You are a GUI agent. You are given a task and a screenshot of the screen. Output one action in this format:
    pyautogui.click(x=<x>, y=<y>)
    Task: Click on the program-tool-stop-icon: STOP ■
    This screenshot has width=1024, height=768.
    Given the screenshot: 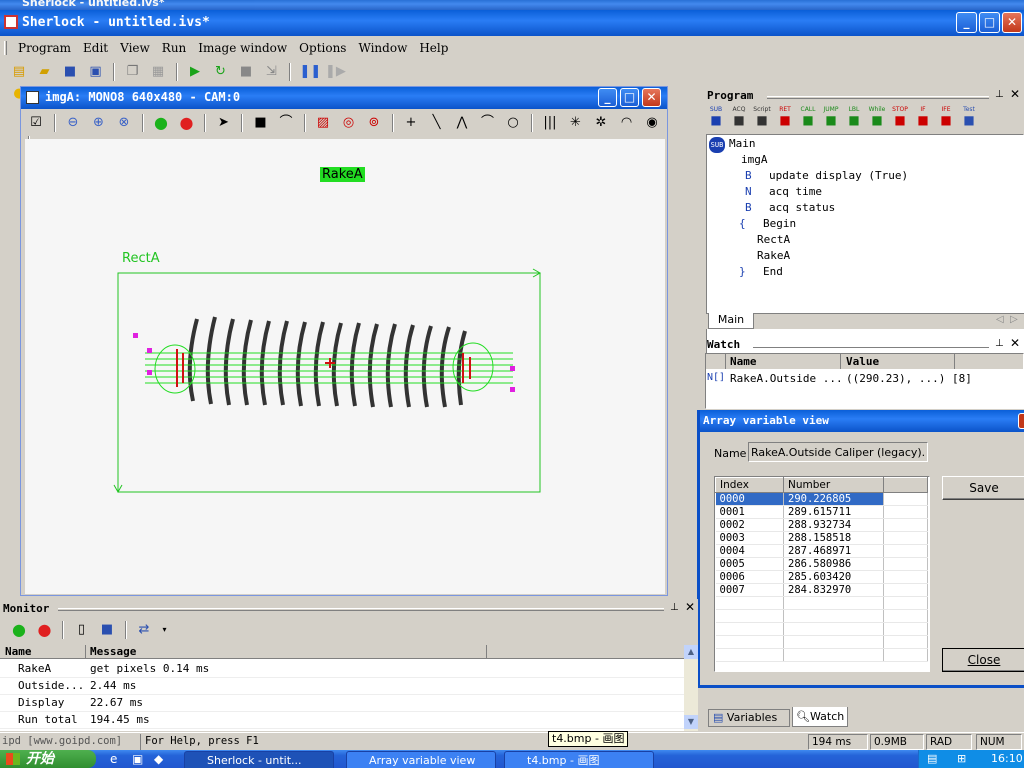 What is the action you would take?
    pyautogui.click(x=900, y=119)
    